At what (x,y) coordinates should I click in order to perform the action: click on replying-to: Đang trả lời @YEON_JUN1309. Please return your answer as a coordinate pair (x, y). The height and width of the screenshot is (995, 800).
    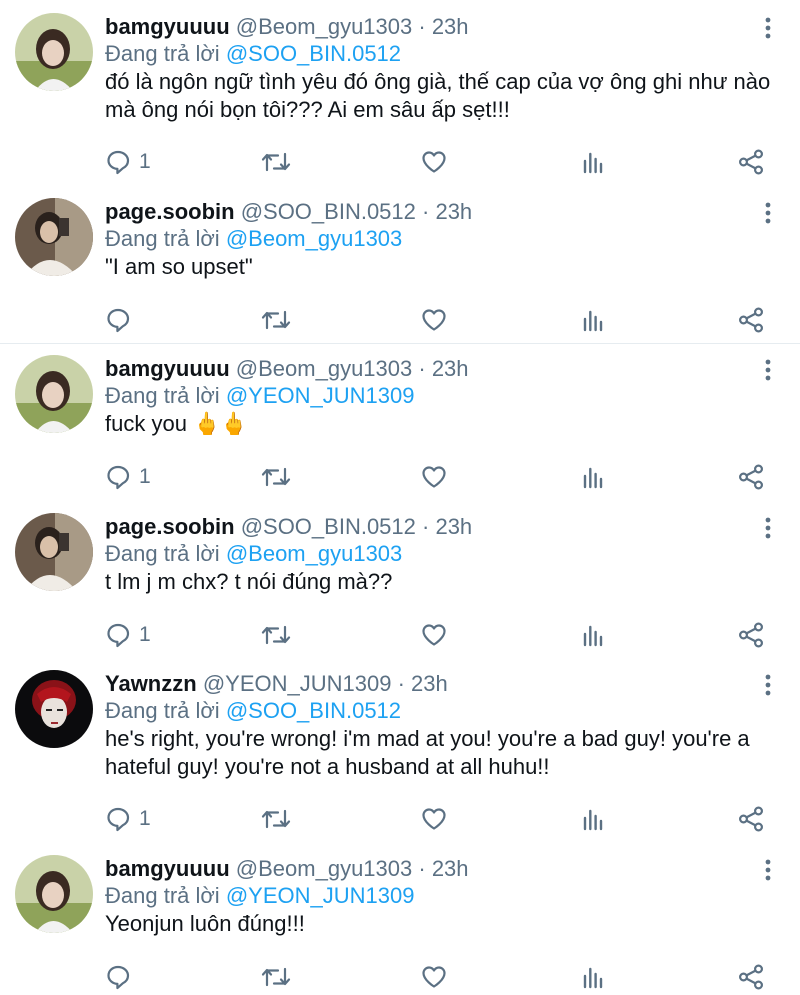
    Looking at the image, I should click on (259, 896).